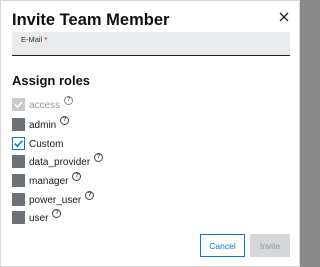 Image resolution: width=320 pixels, height=267 pixels. I want to click on role-user: user ?, so click(37, 216).